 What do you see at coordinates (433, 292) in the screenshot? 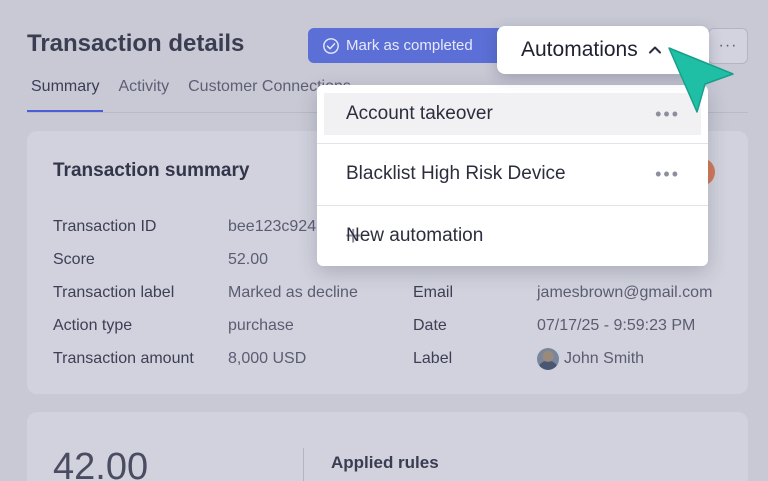
I see `email-label: Email` at bounding box center [433, 292].